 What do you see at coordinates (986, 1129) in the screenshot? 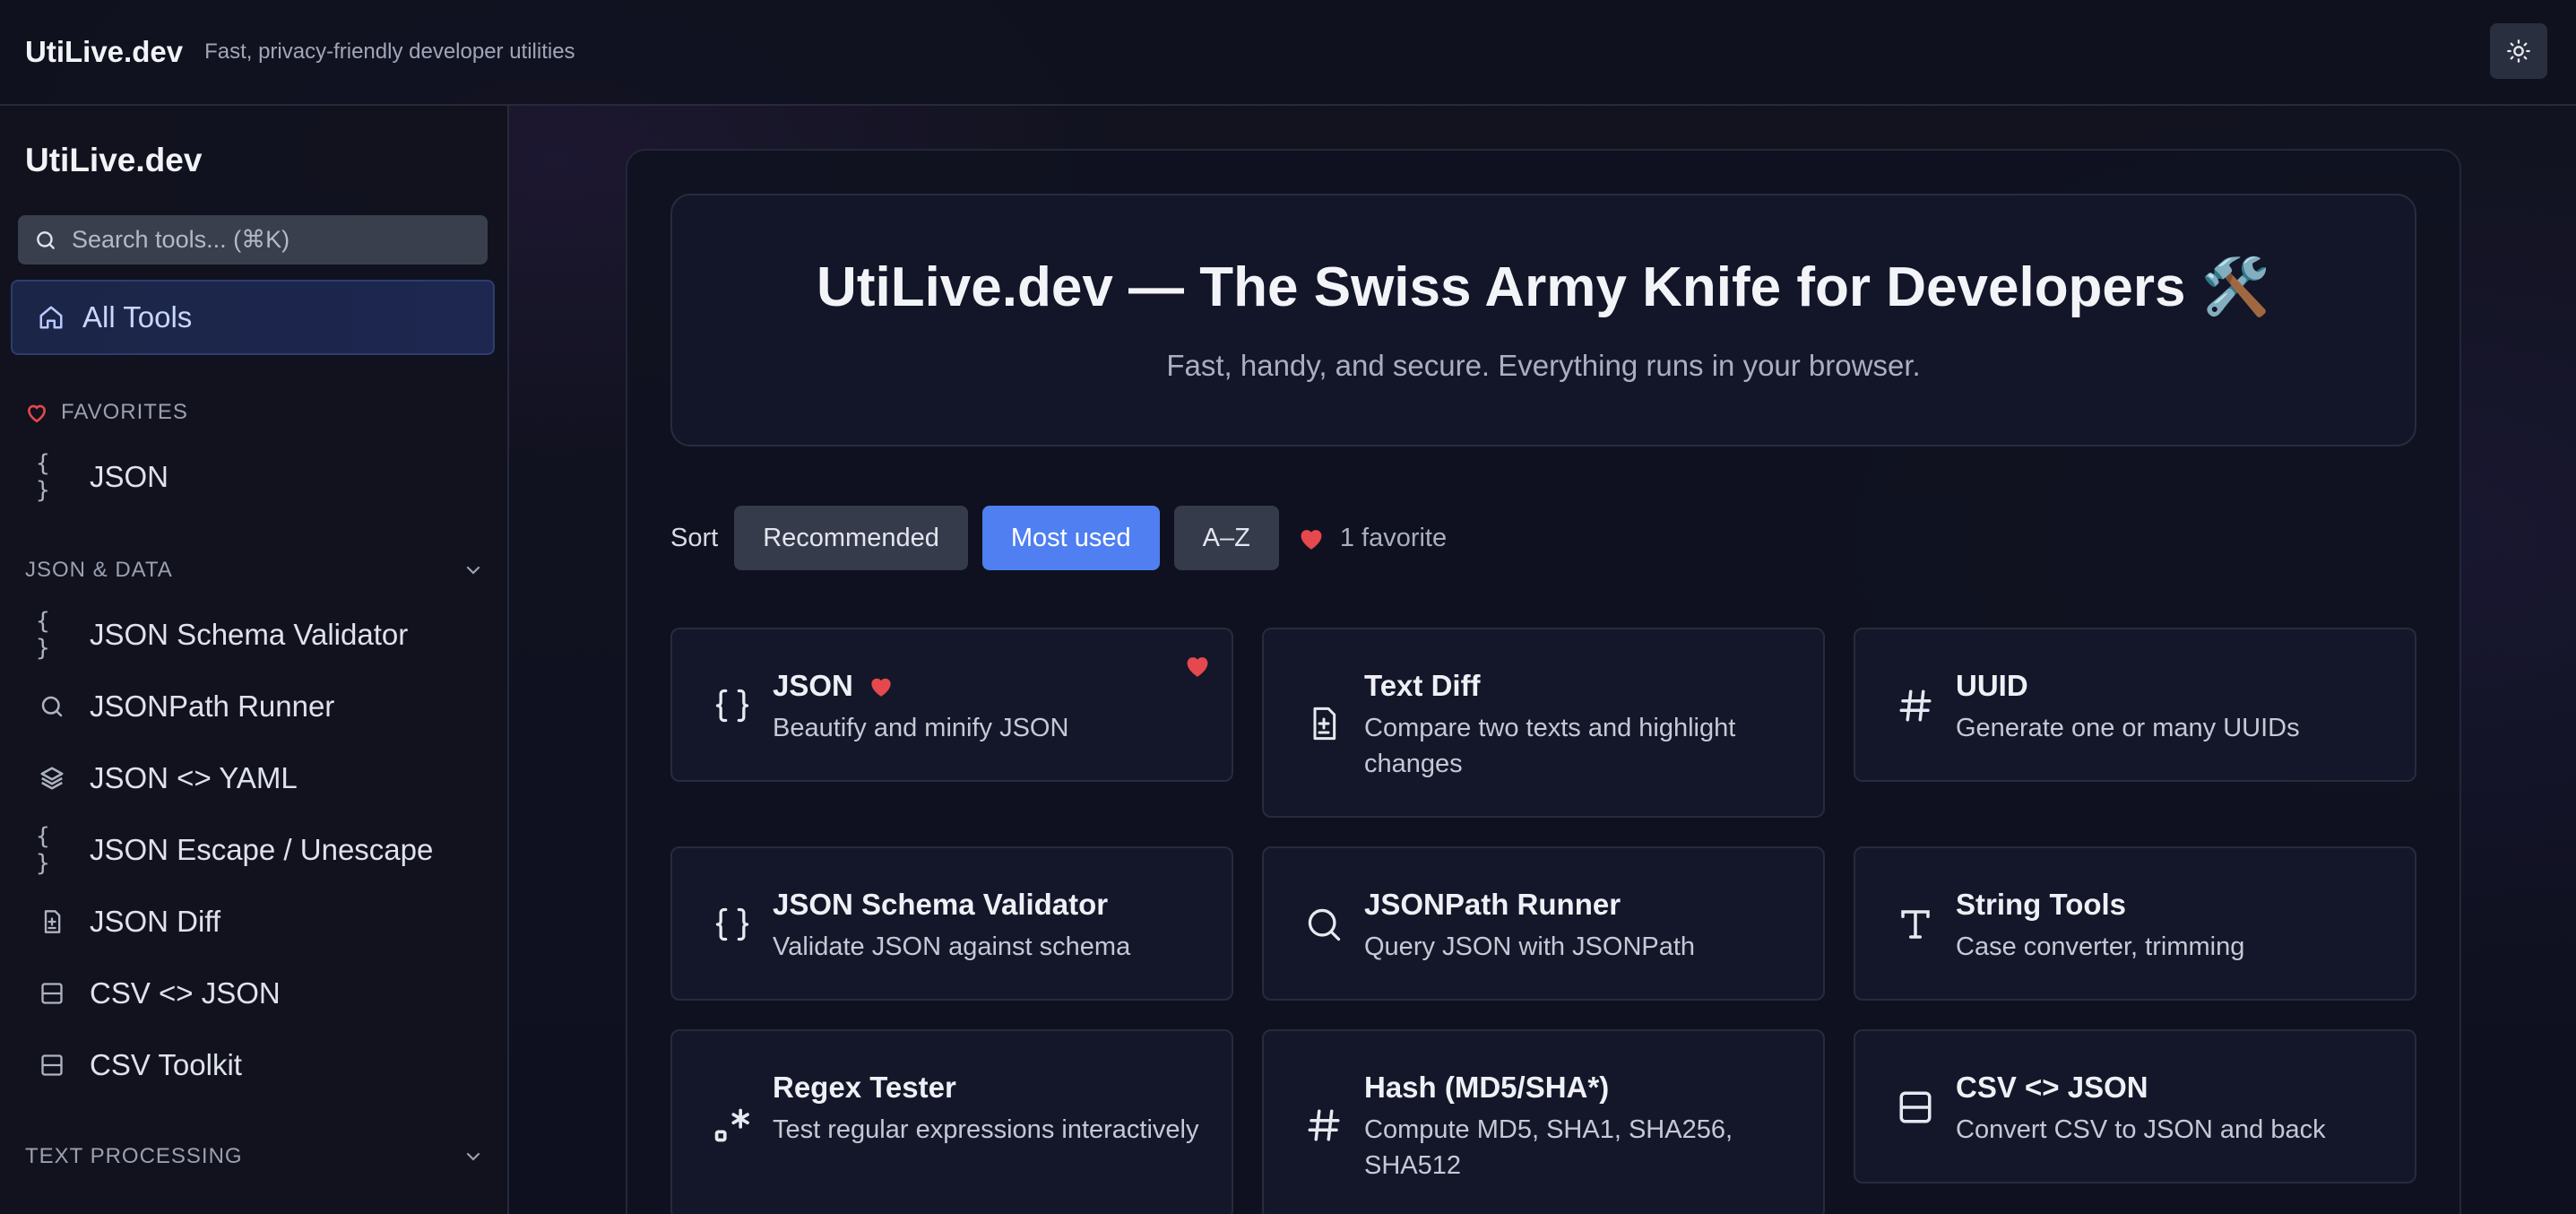
I see `tool-card-description: Test regular expressions interactively` at bounding box center [986, 1129].